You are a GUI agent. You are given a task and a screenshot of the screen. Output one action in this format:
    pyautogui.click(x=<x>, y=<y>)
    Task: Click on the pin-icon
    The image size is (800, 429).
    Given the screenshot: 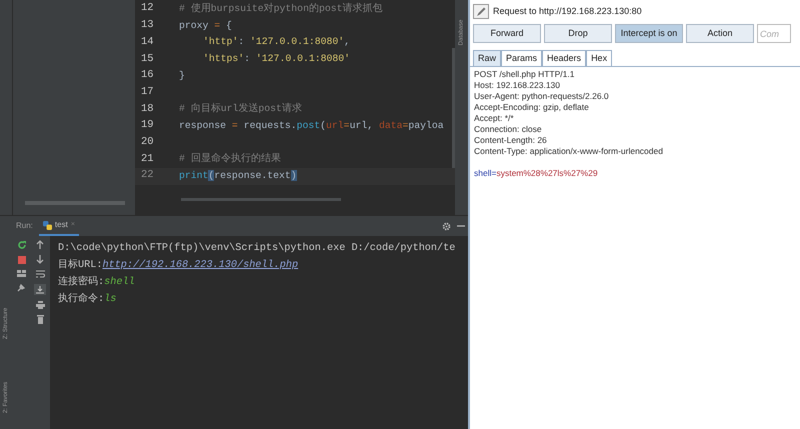 What is the action you would take?
    pyautogui.click(x=21, y=287)
    